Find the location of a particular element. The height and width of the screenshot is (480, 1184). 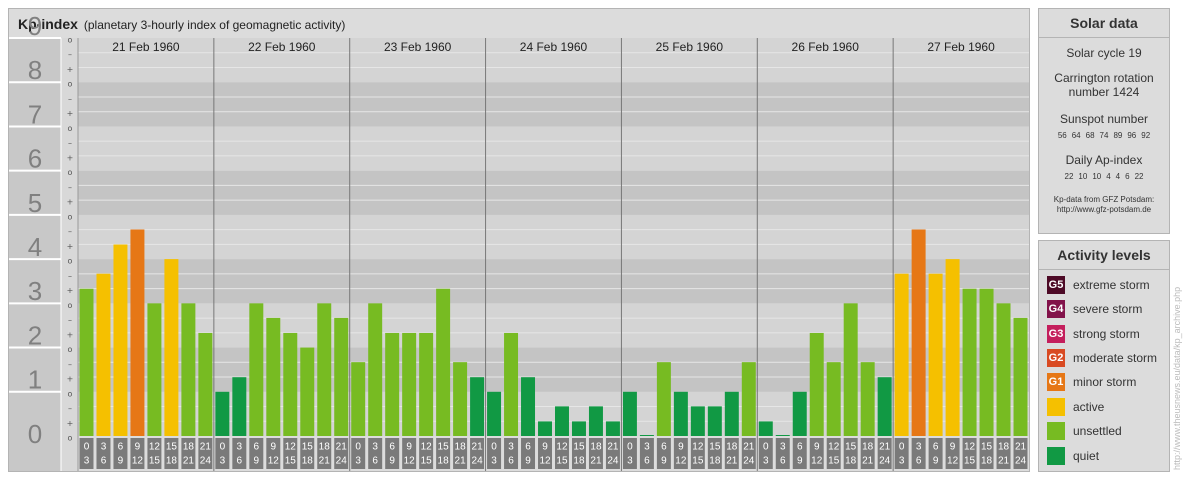

level-label: moderate storm is located at coordinates (1115, 358).